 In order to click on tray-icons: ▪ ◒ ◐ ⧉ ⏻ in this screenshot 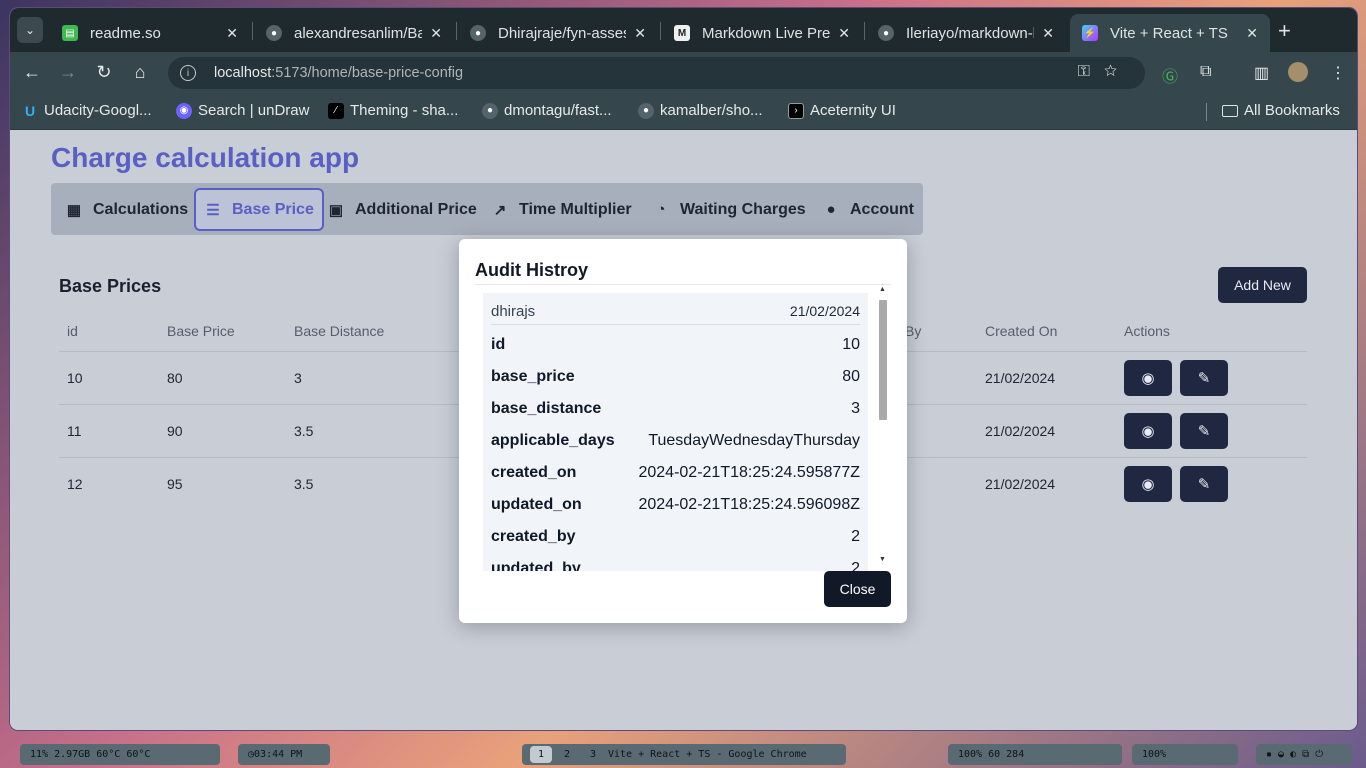, I will do `click(1304, 754)`.